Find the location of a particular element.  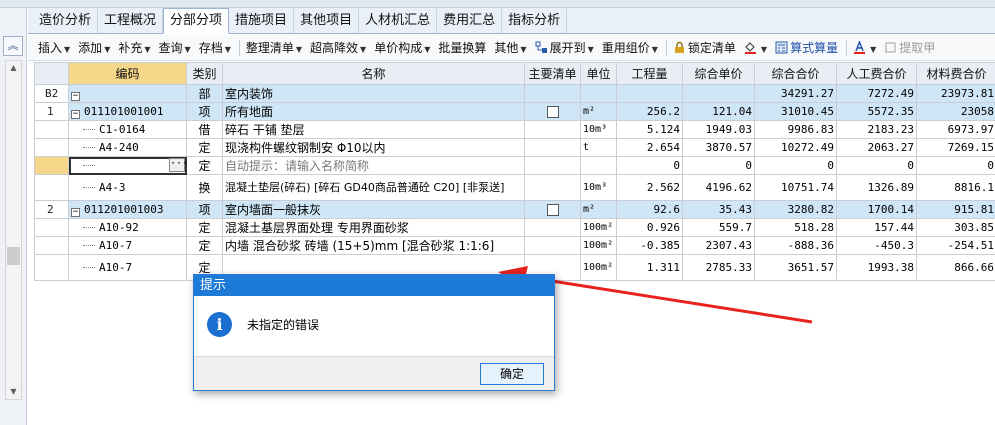

tab-project-overview: 工程概况 is located at coordinates (131, 21).